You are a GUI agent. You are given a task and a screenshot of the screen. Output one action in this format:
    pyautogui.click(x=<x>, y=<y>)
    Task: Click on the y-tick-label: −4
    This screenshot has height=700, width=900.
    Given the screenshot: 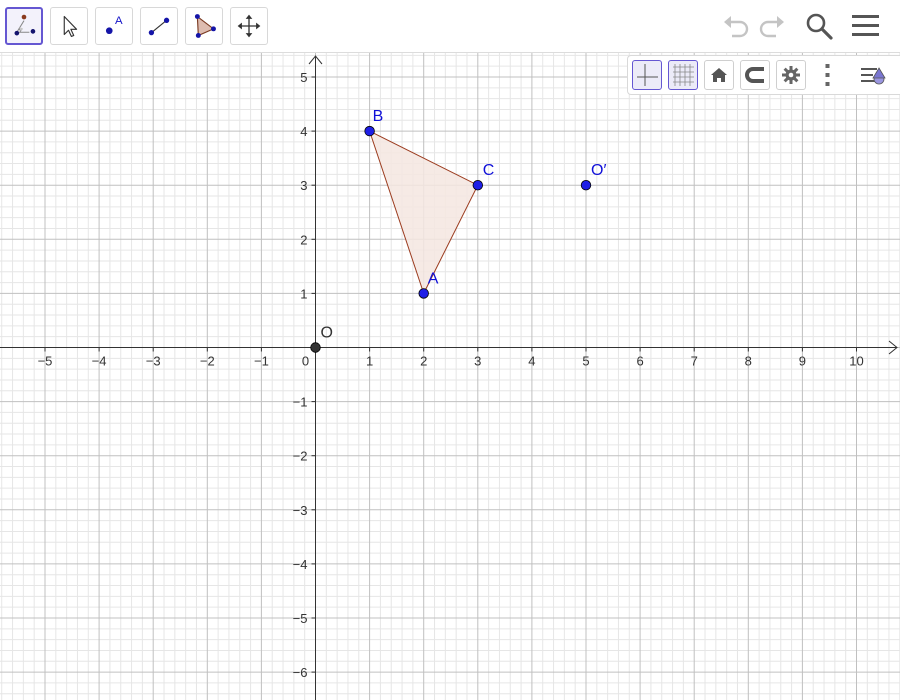 What is the action you would take?
    pyautogui.click(x=300, y=564)
    